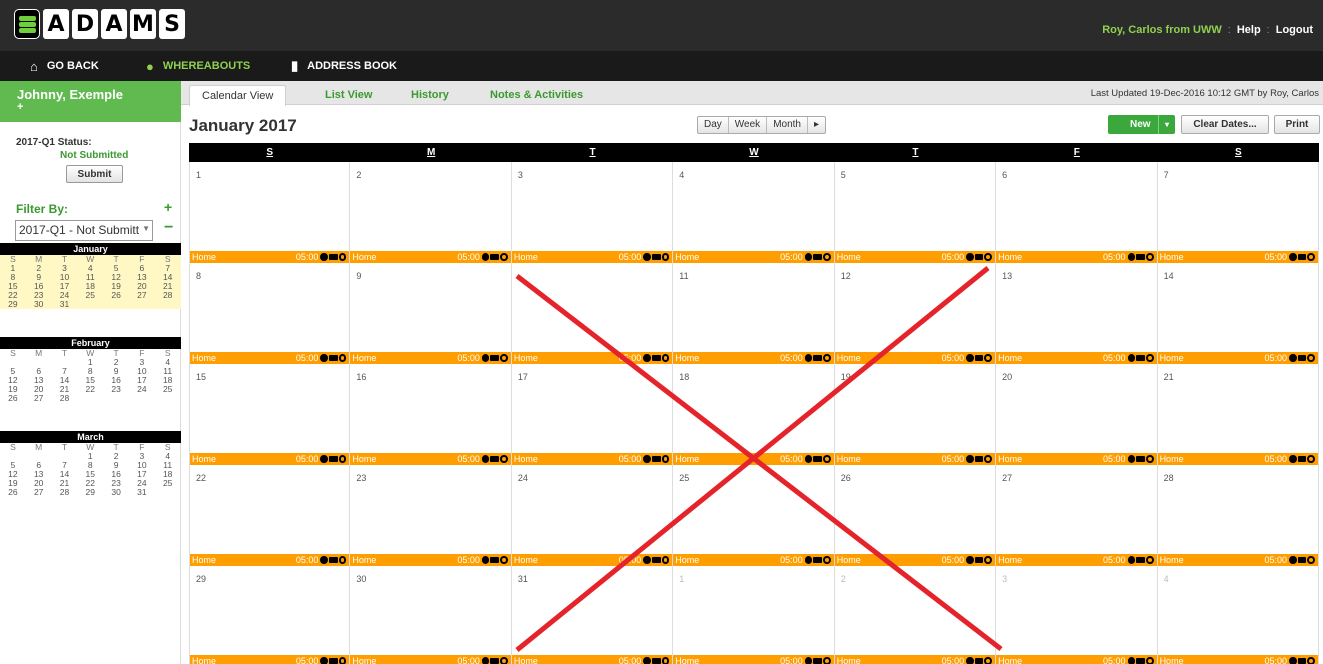 The height and width of the screenshot is (664, 1323). I want to click on print-button: Print, so click(1297, 124).